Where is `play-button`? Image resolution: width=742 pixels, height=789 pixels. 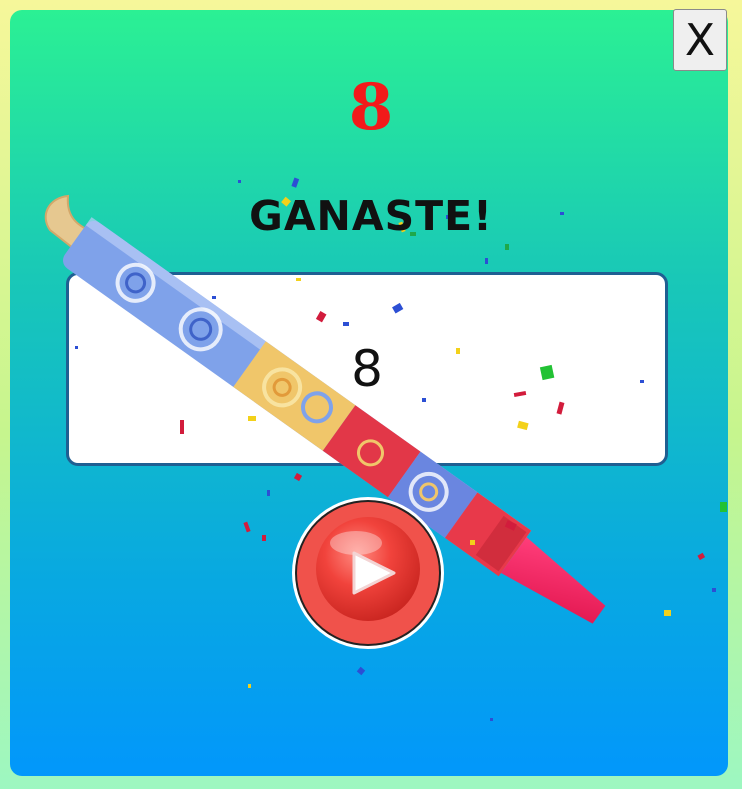 play-button is located at coordinates (368, 573).